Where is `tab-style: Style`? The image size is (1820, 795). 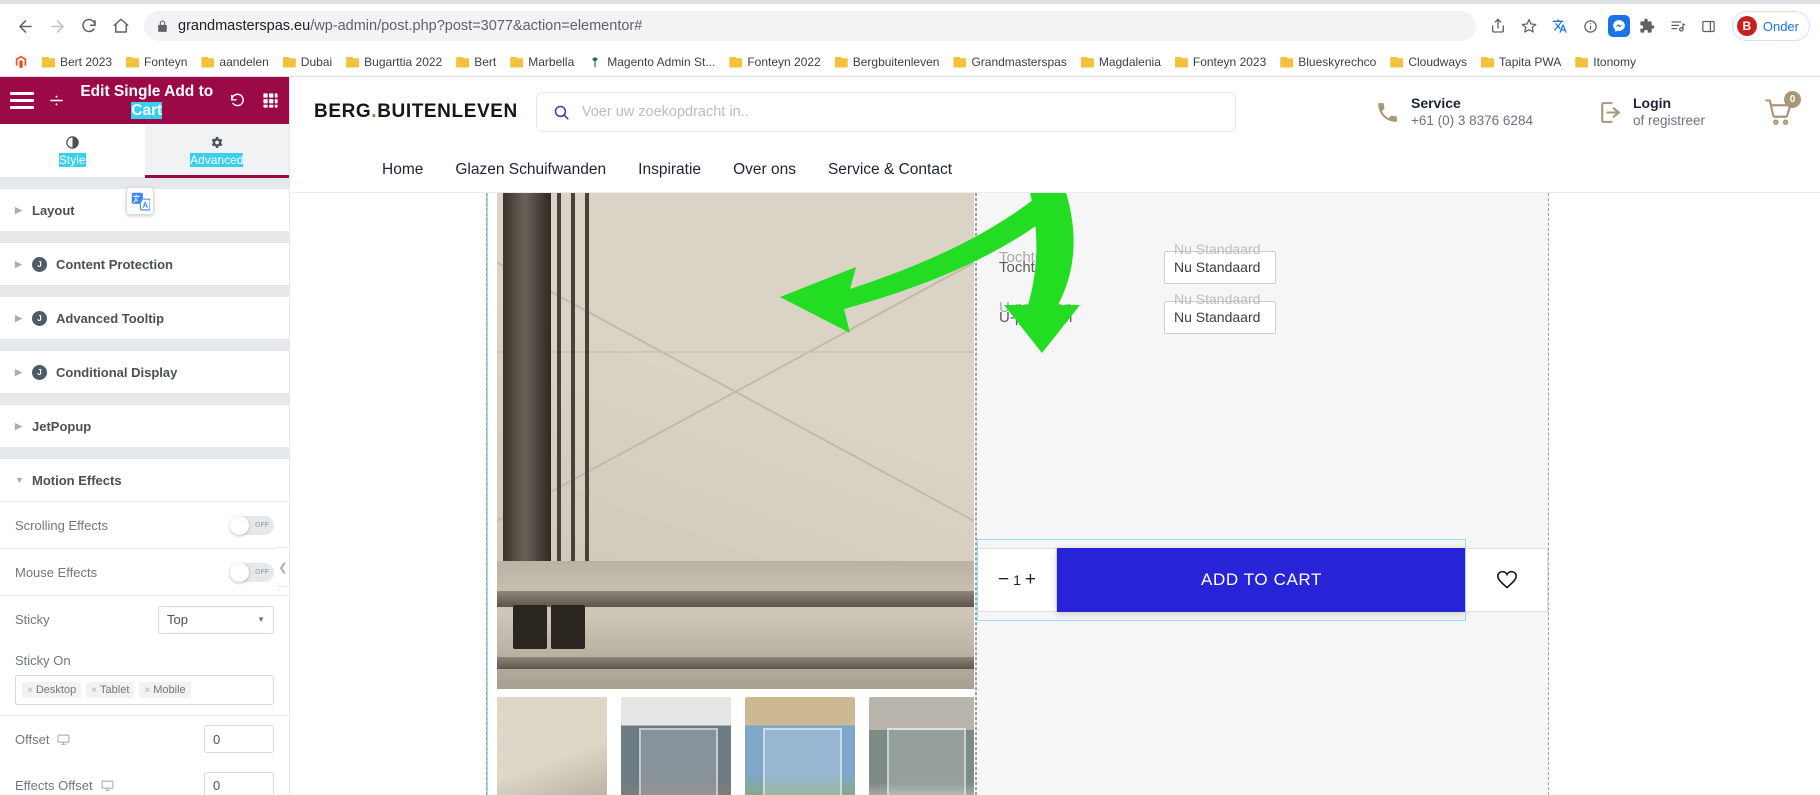 tab-style: Style is located at coordinates (72, 150).